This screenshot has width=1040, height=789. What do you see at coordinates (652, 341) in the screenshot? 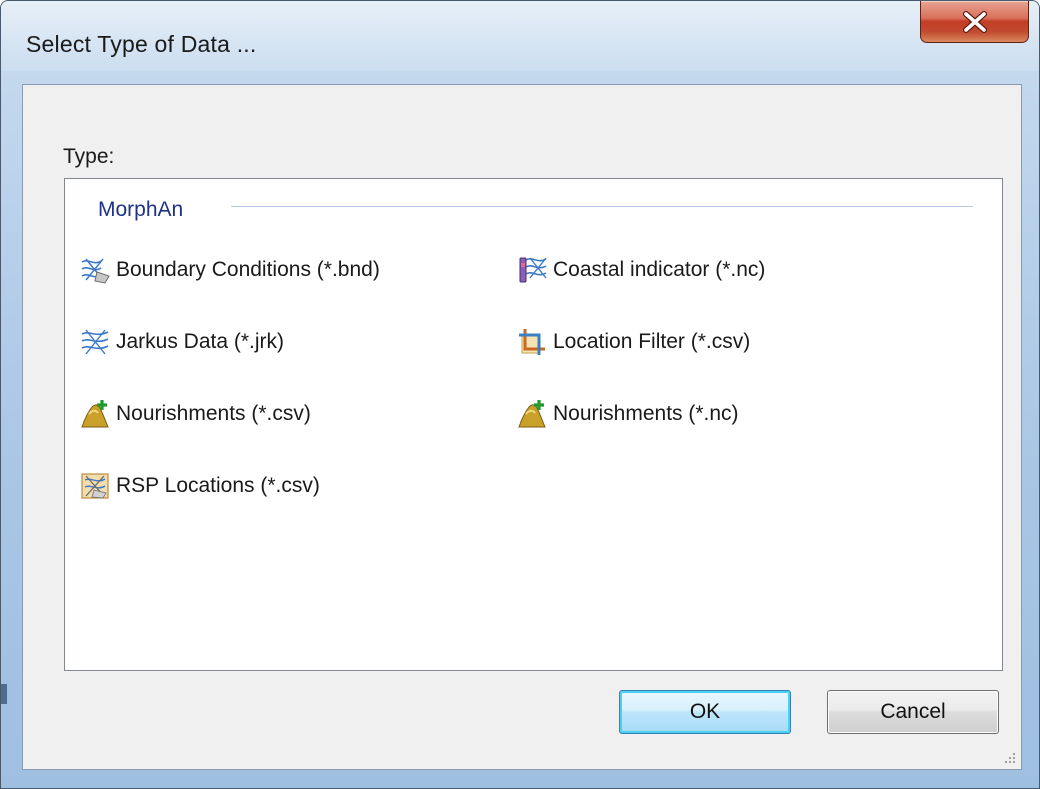
I see `list-item-label: Location Filter (*.csv)` at bounding box center [652, 341].